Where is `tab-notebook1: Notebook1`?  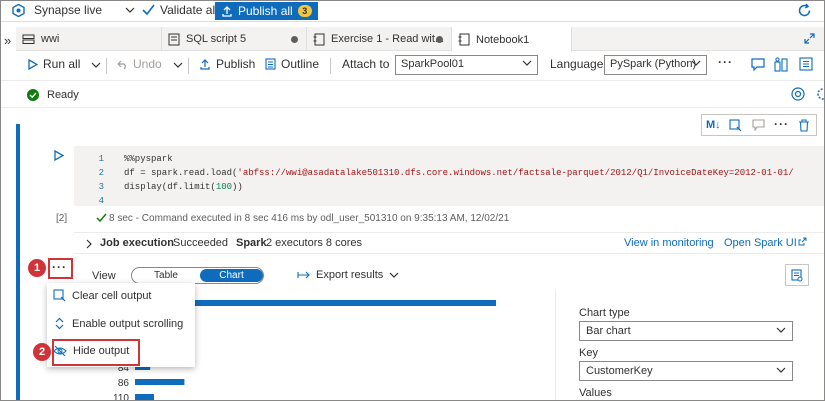
tab-notebook1: Notebook1 is located at coordinates (512, 39).